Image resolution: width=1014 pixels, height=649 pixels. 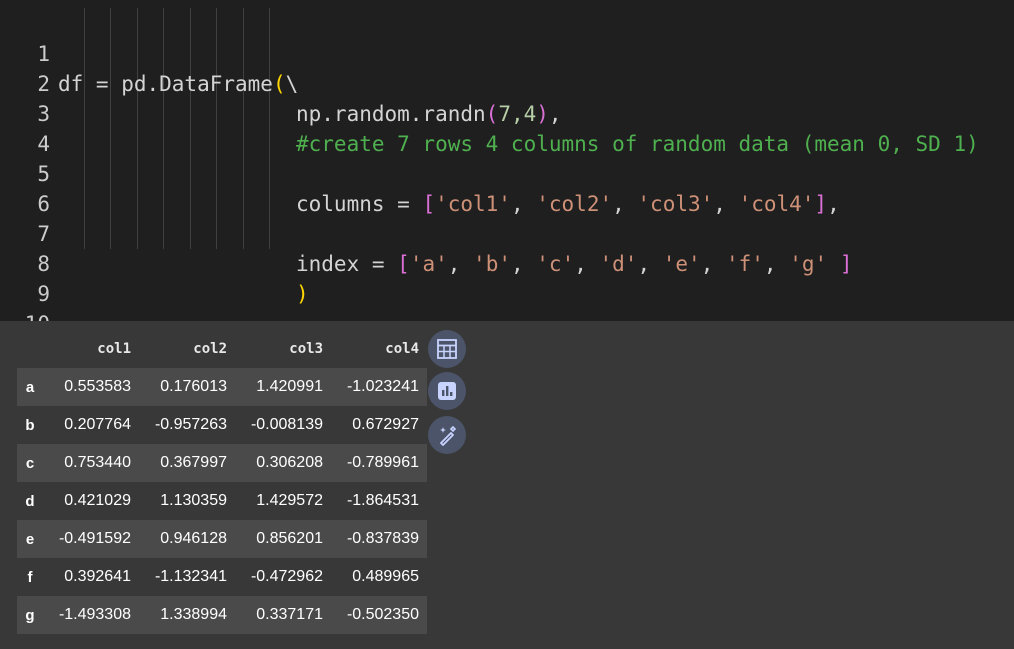 I want to click on code-token: 'b', so click(x=492, y=264).